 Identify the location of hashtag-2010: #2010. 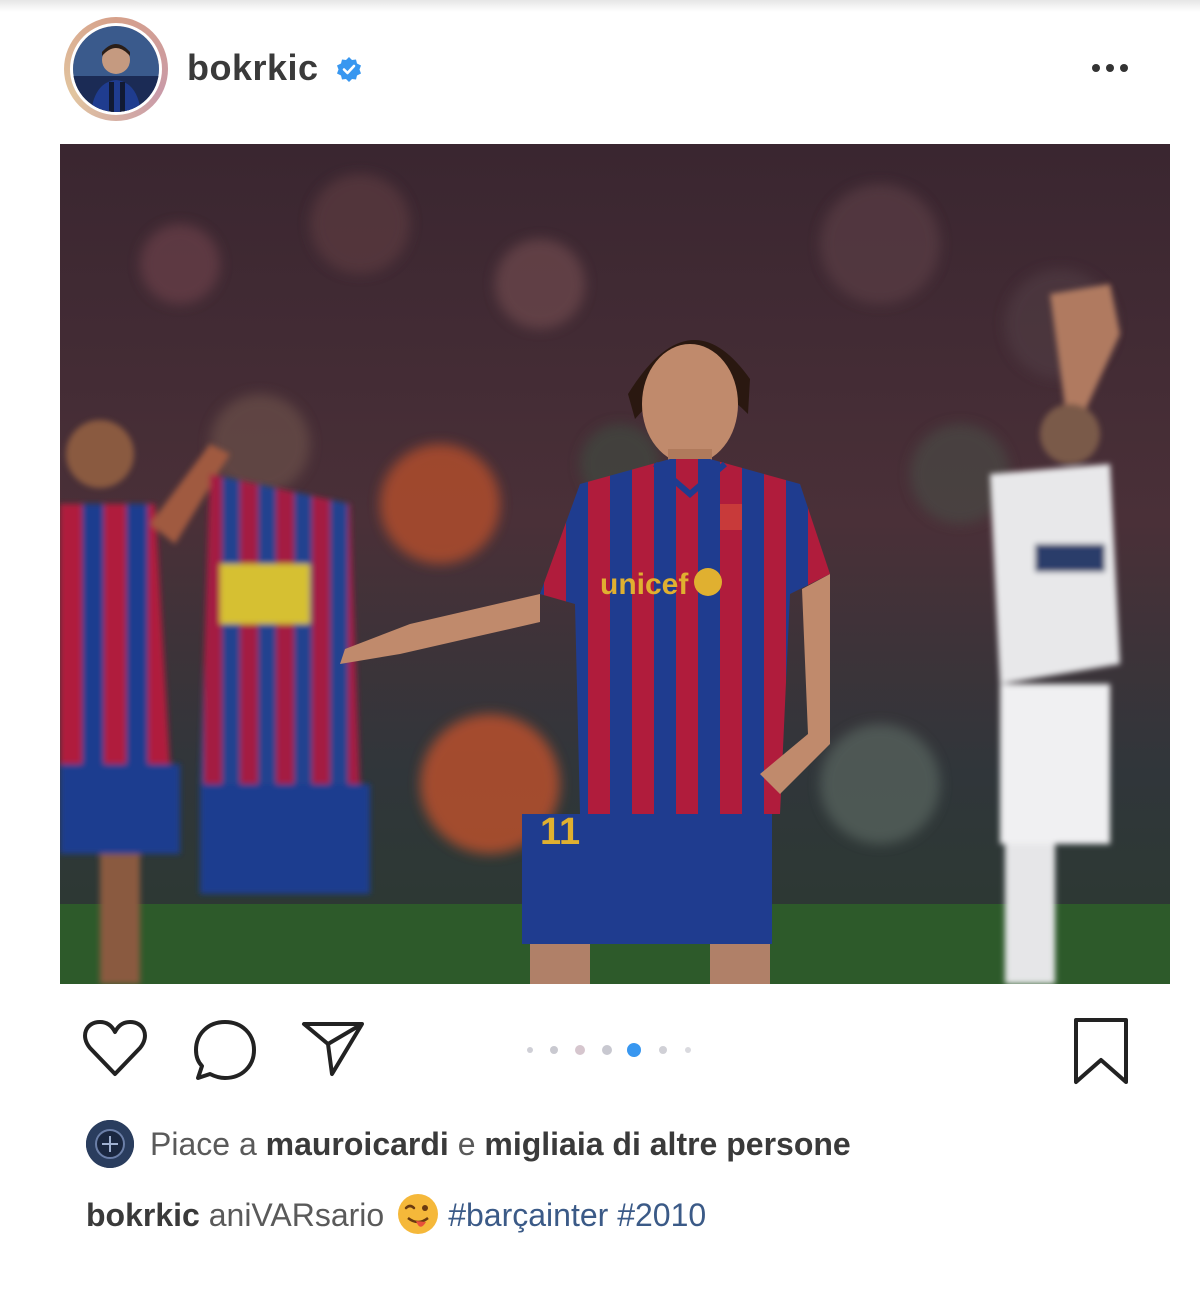
(661, 1215).